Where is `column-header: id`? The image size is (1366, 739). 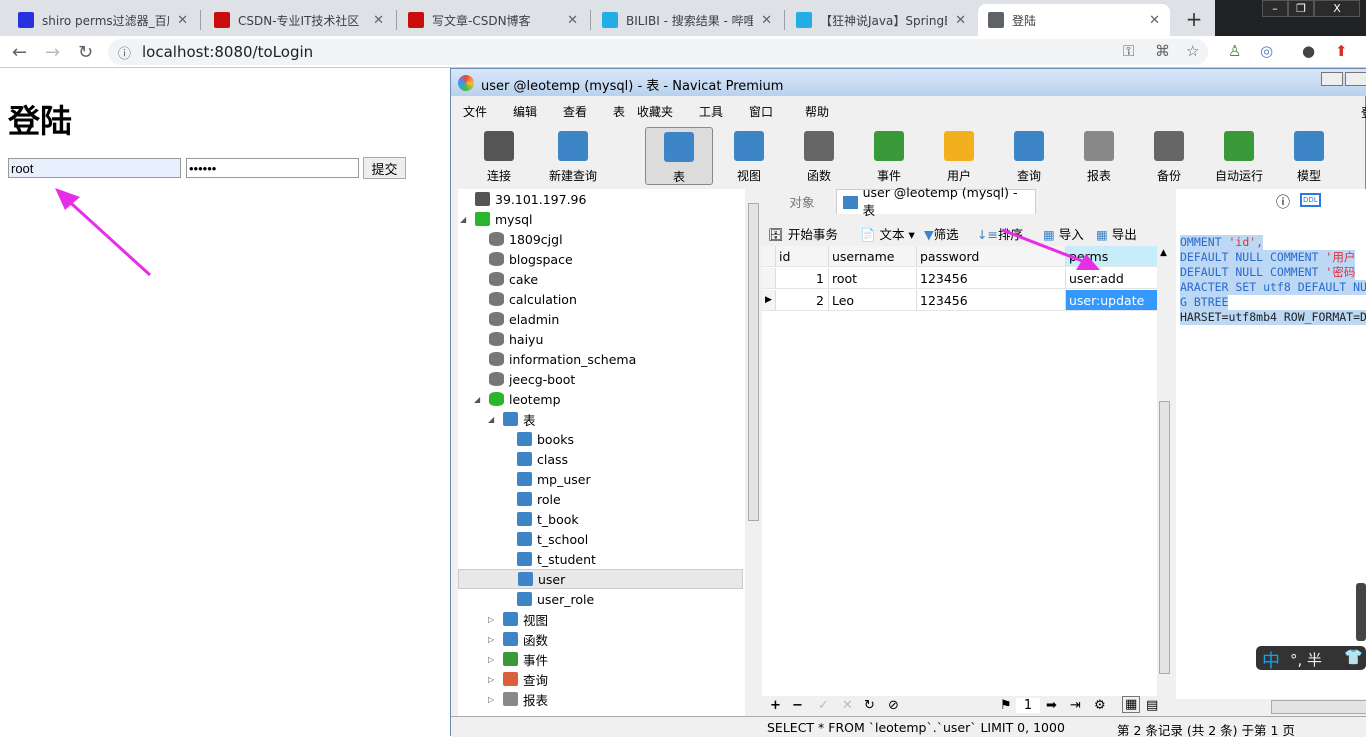
column-header: id is located at coordinates (802, 256).